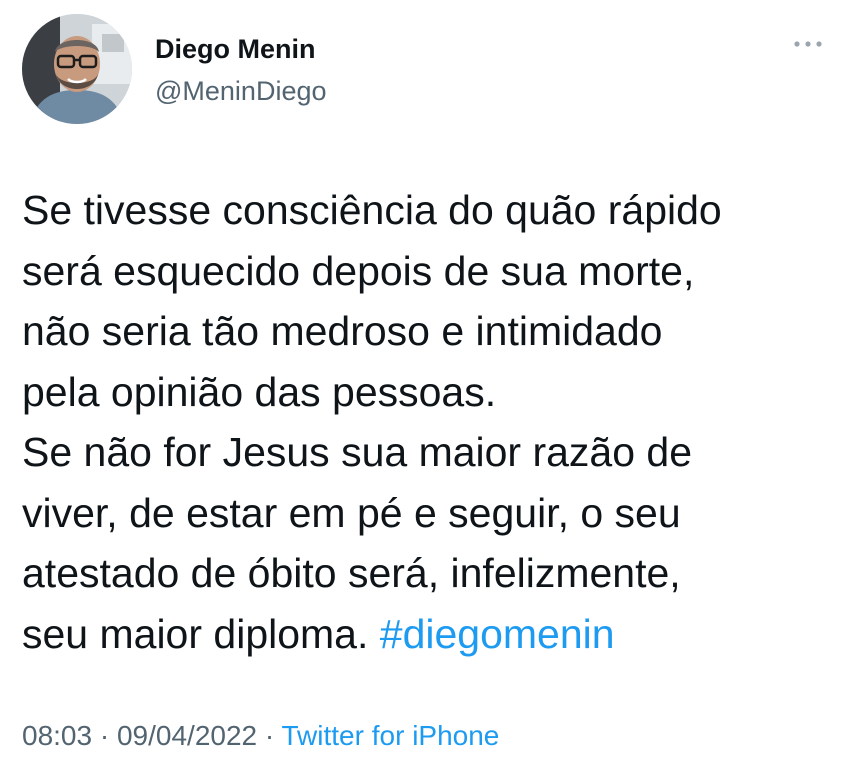  I want to click on avatar, so click(77, 69).